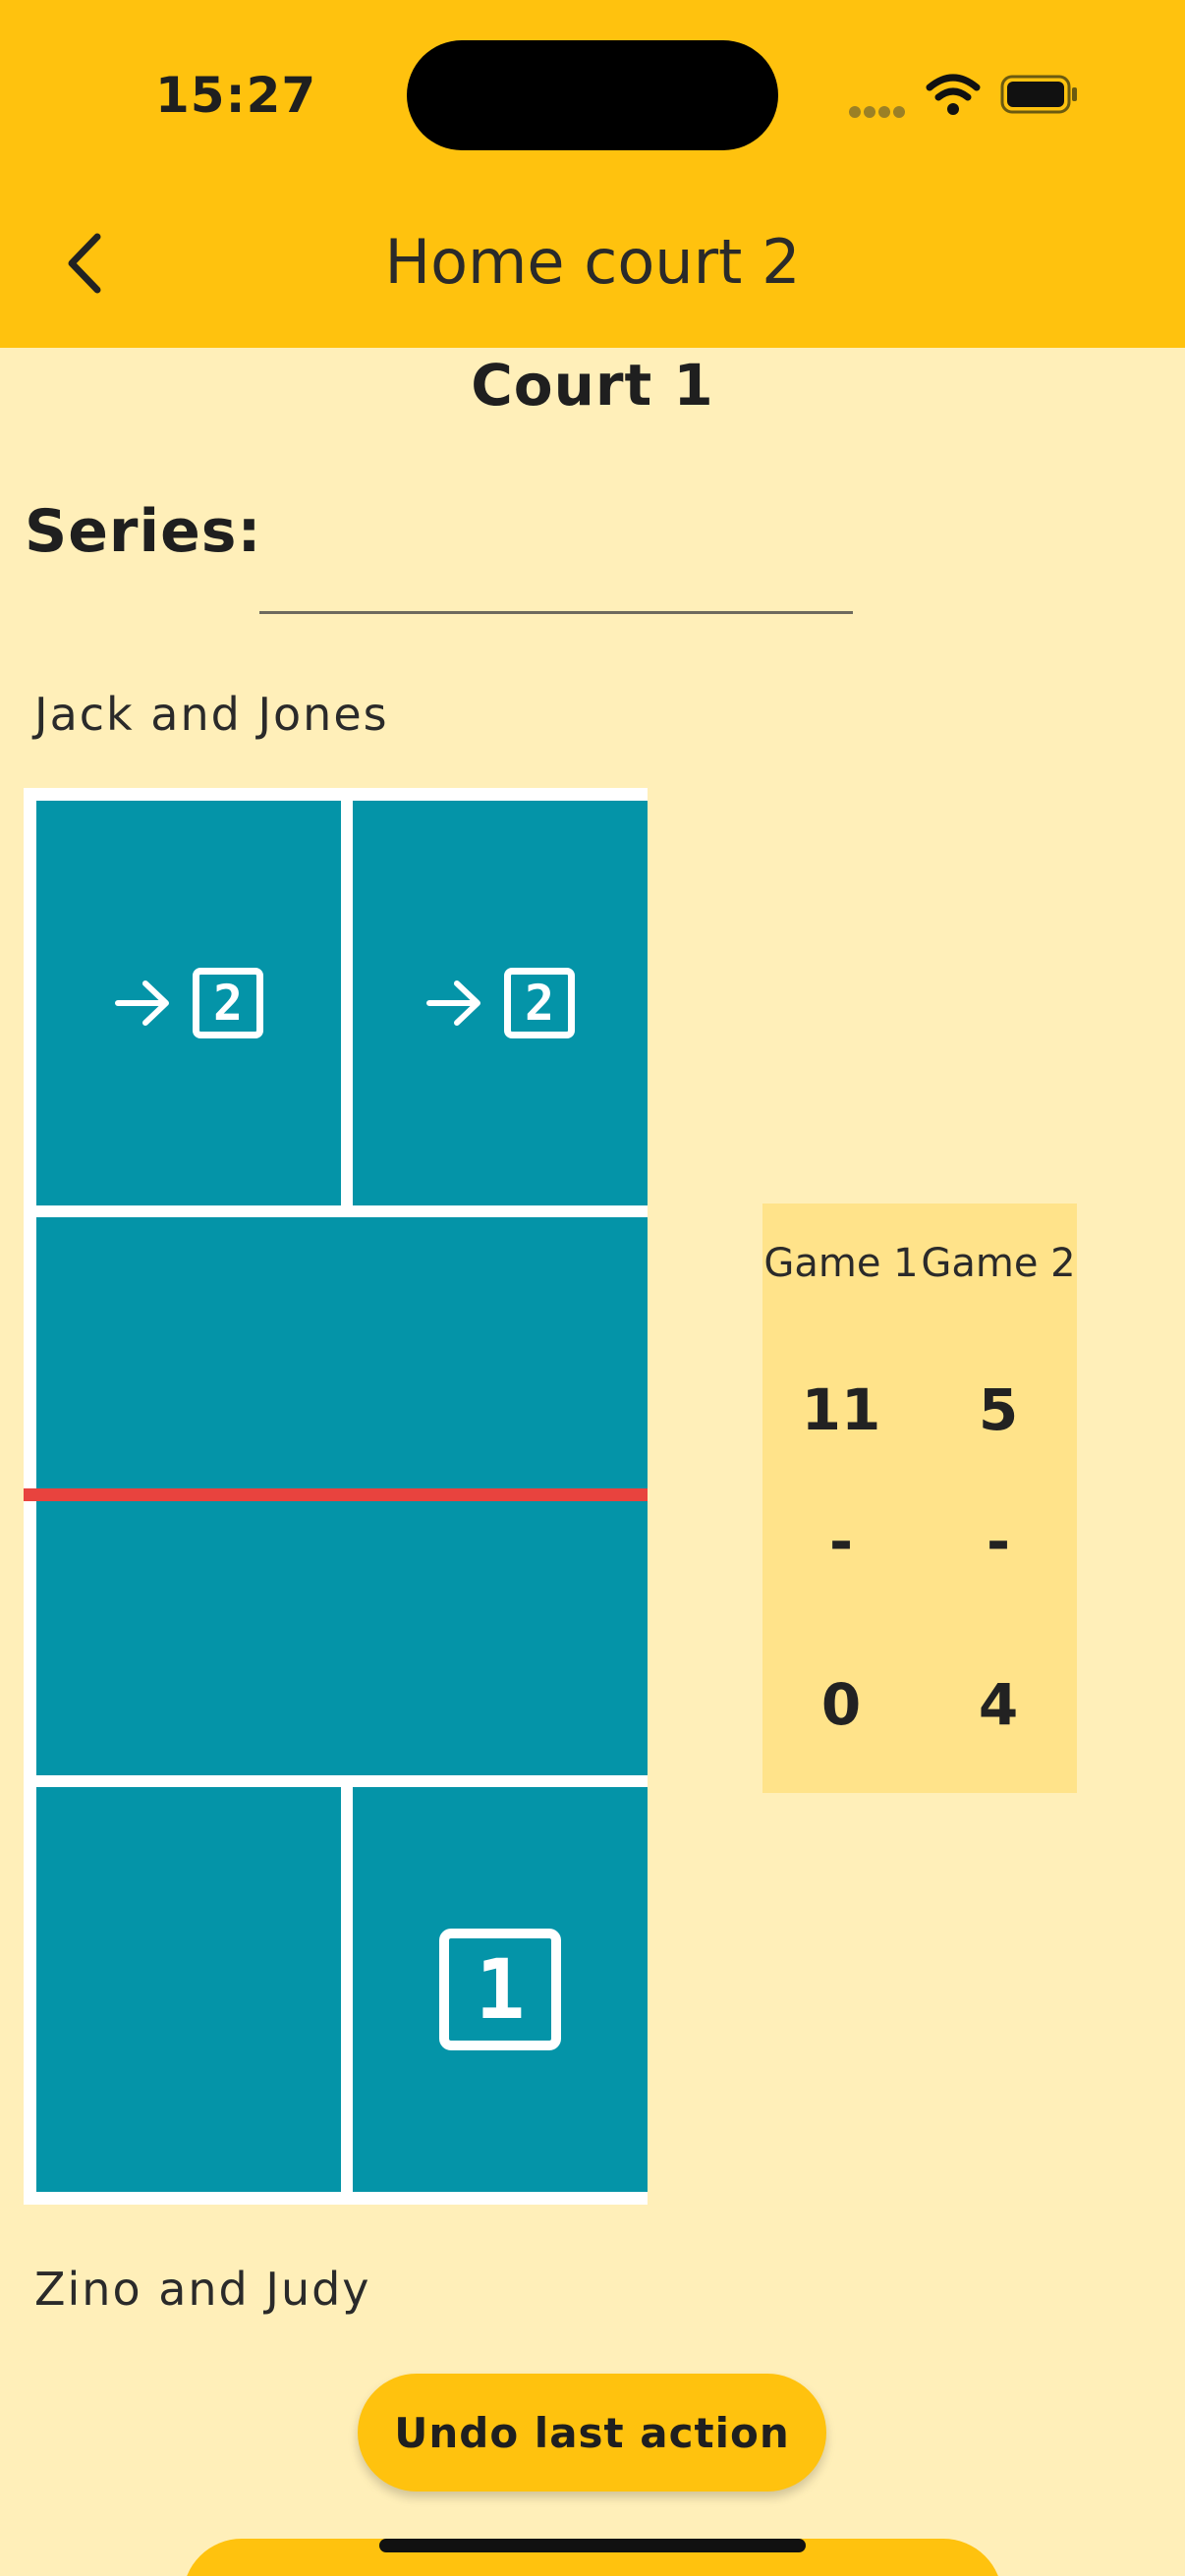 The image size is (1185, 2576). I want to click on team-bottom-name: Zino and Judy, so click(202, 2289).